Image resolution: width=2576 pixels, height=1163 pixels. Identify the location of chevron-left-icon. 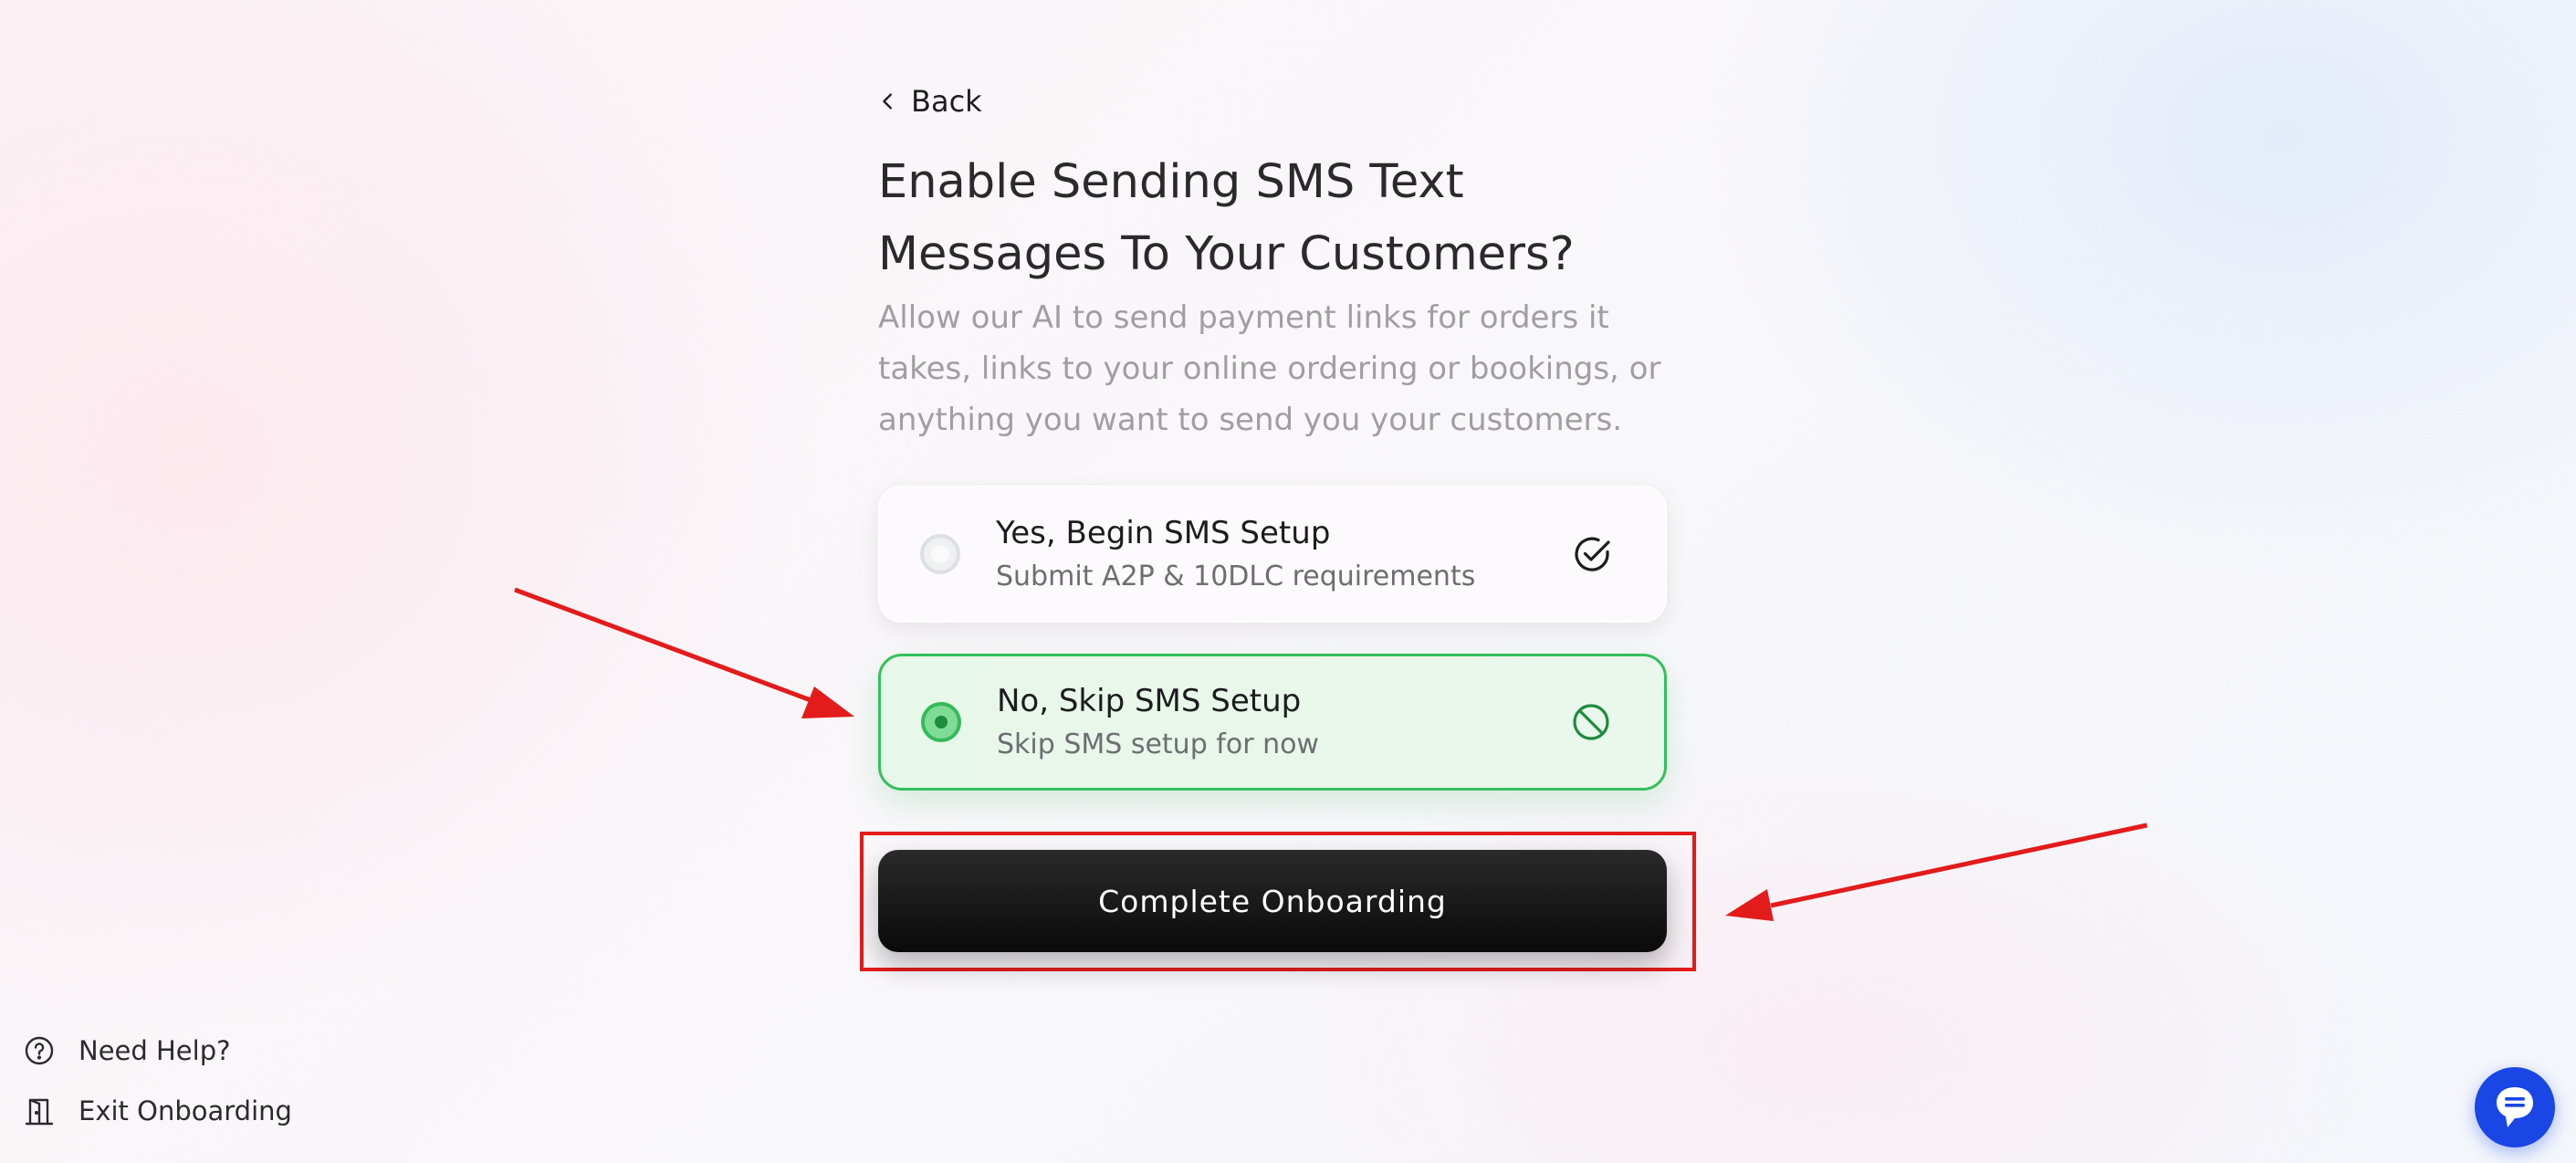
(888, 102).